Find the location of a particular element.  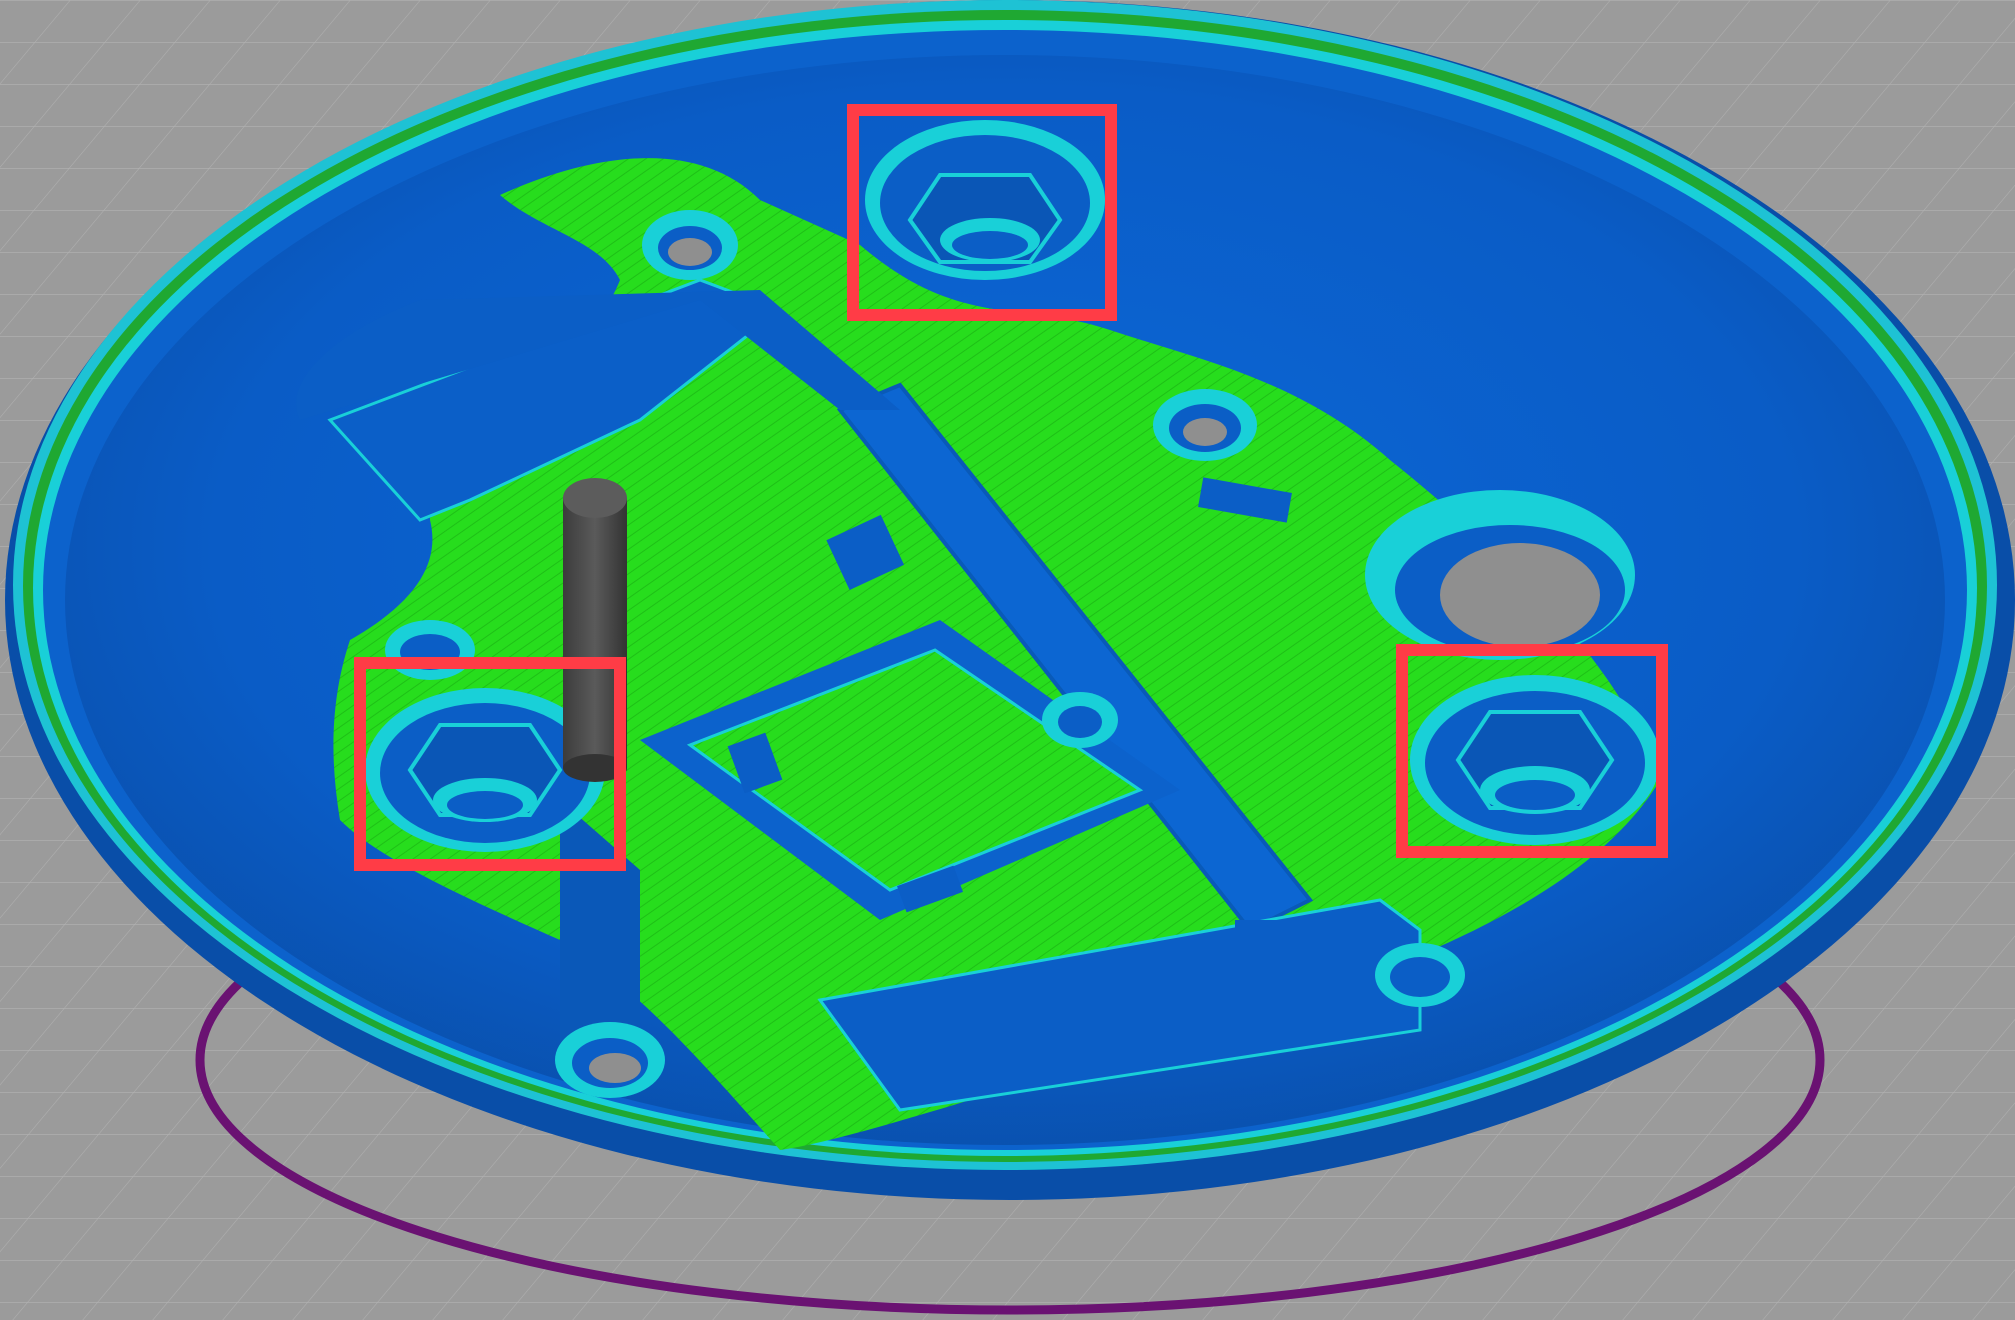

nut-trap-right is located at coordinates (1535, 760).